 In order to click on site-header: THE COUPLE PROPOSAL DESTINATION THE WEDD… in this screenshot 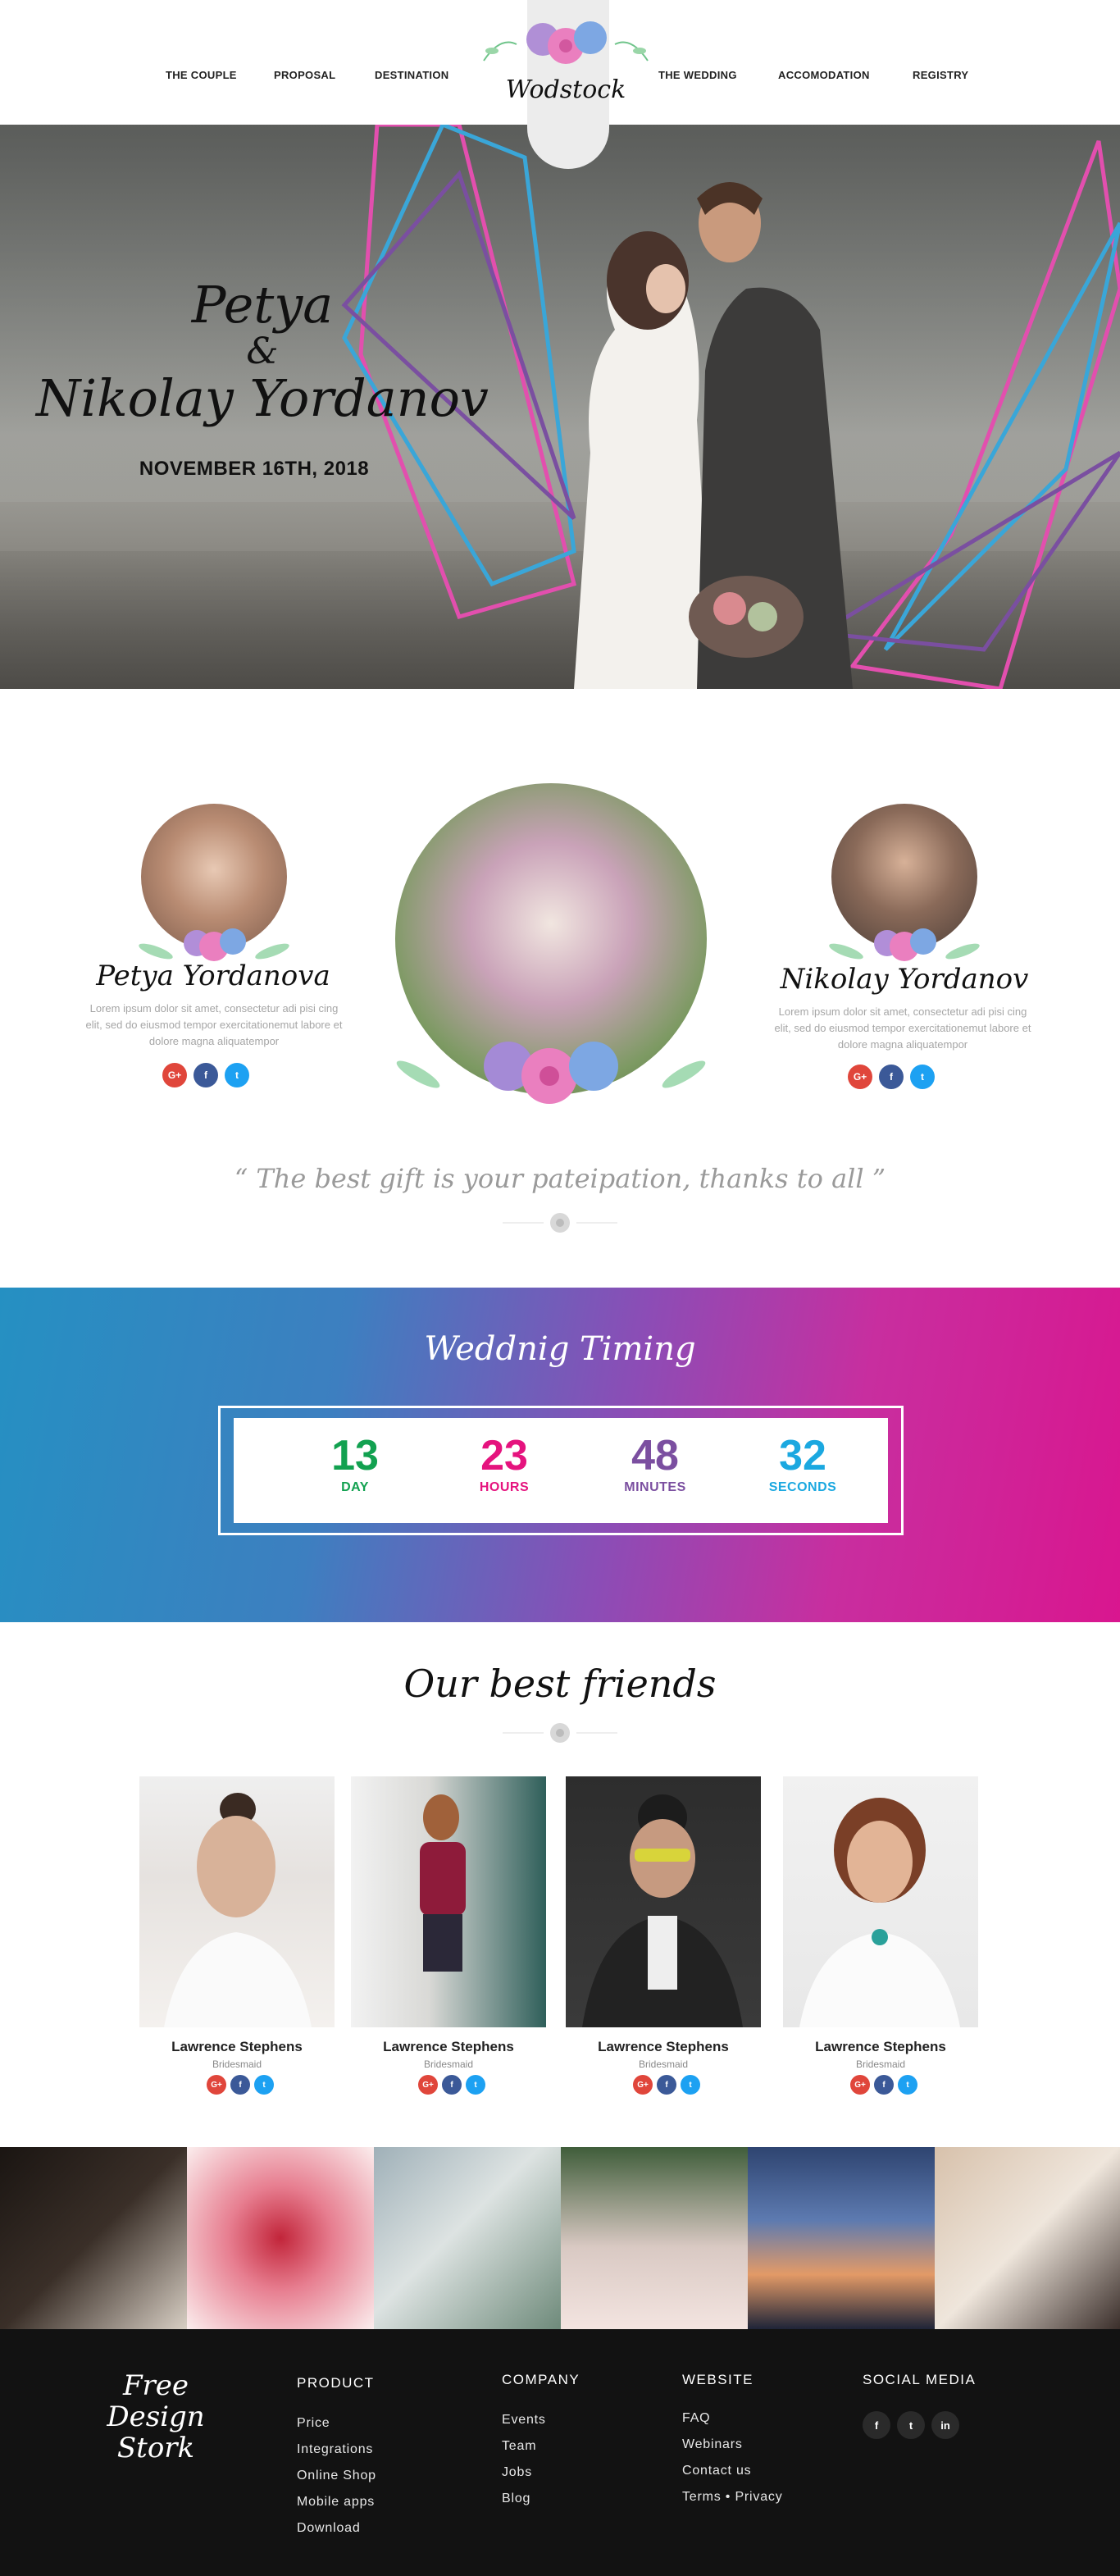, I will do `click(560, 84)`.